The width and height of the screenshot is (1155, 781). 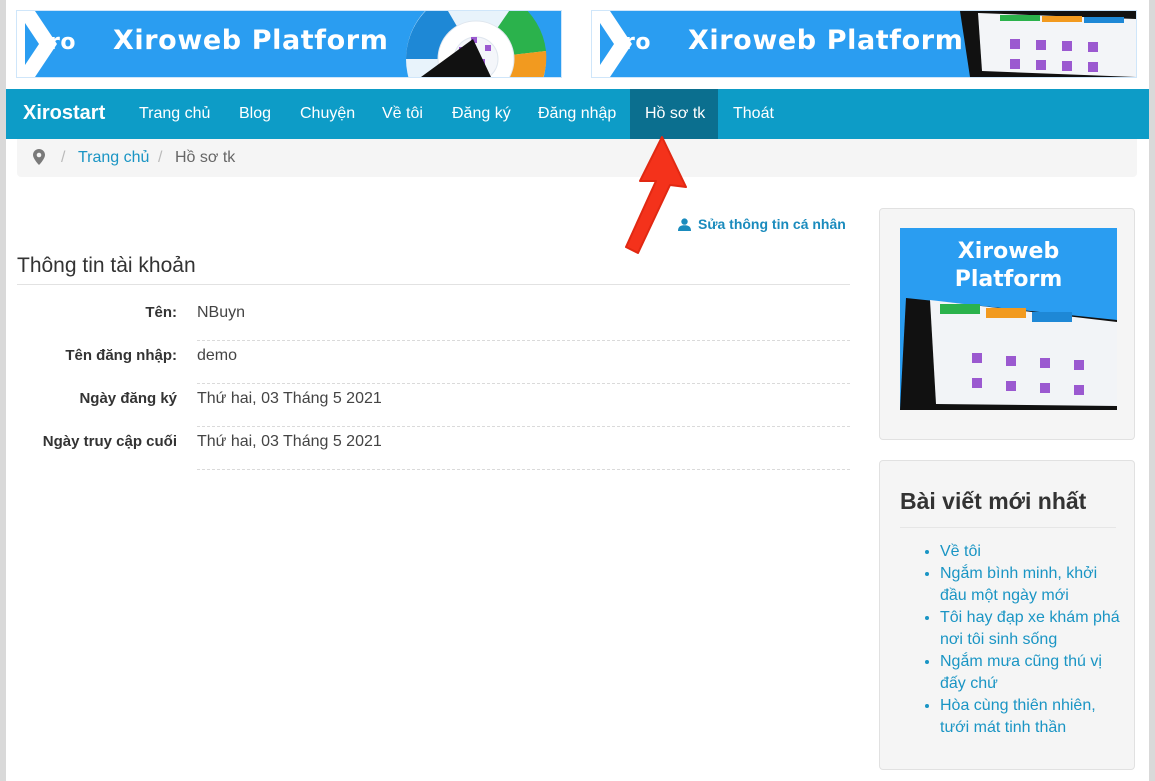 I want to click on post-link: Ngắm bình minh, khởi đầu một ngày mới, so click(x=1018, y=584).